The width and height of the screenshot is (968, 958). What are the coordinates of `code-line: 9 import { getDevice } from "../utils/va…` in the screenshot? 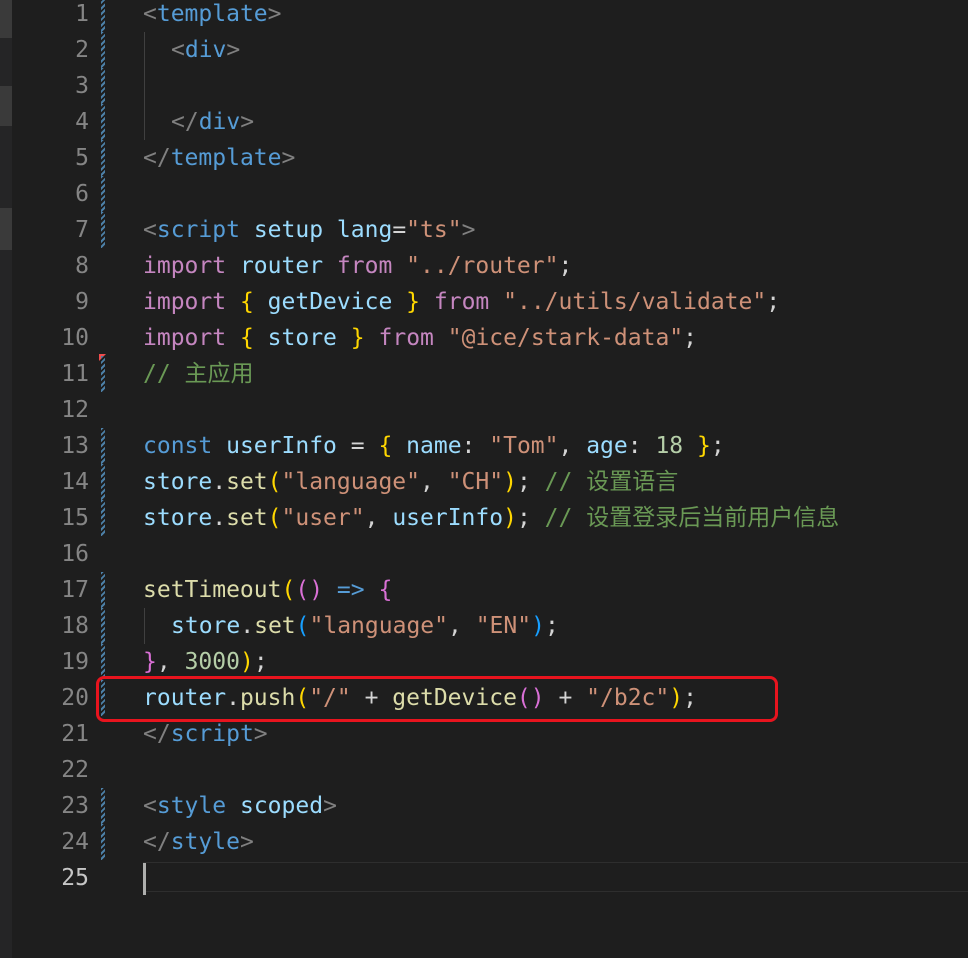 It's located at (484, 302).